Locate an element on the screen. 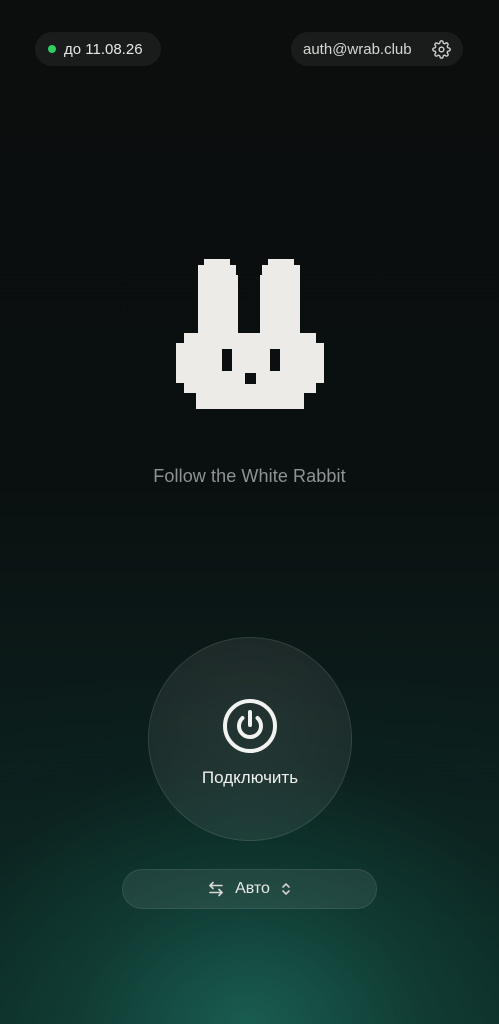 The width and height of the screenshot is (499, 1024). power-icon is located at coordinates (250, 726).